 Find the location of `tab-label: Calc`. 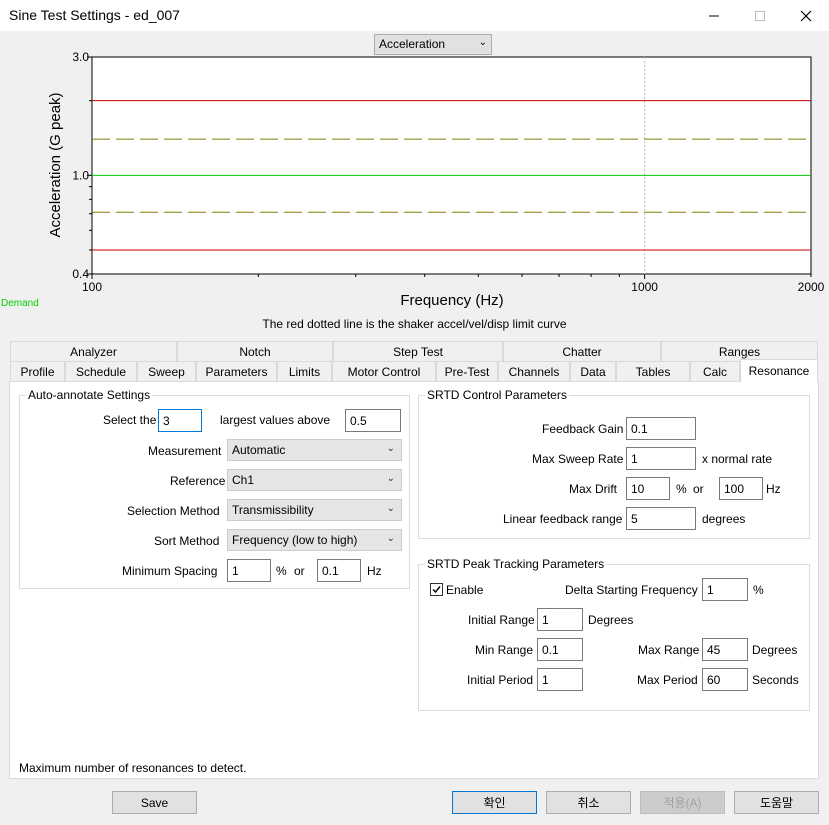

tab-label: Calc is located at coordinates (714, 371).